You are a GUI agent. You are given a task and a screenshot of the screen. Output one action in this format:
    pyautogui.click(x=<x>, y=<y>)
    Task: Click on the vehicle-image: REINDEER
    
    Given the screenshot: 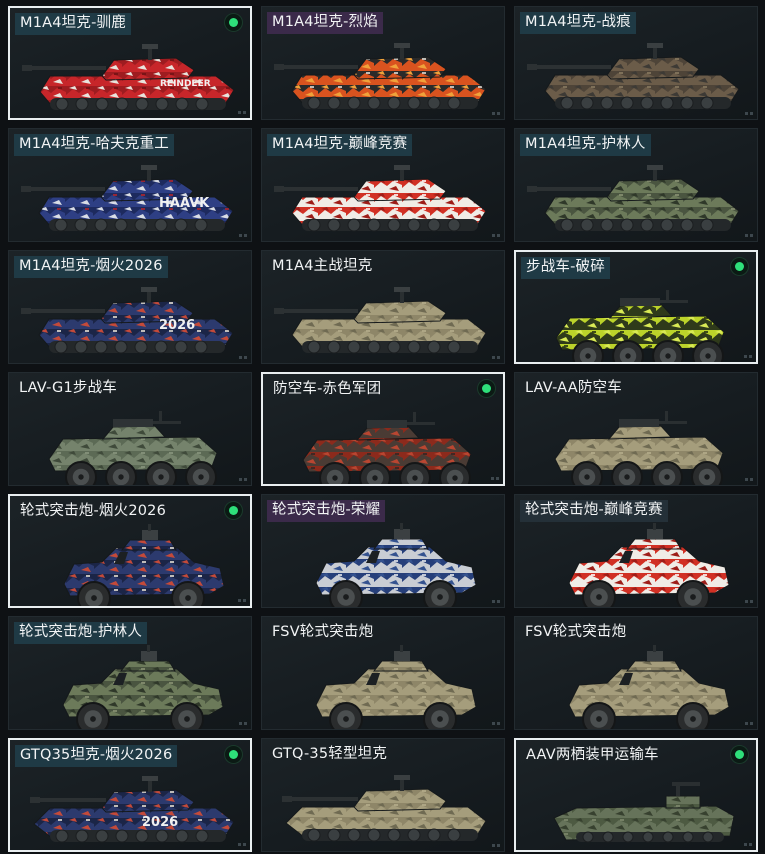 What is the action you would take?
    pyautogui.click(x=130, y=74)
    